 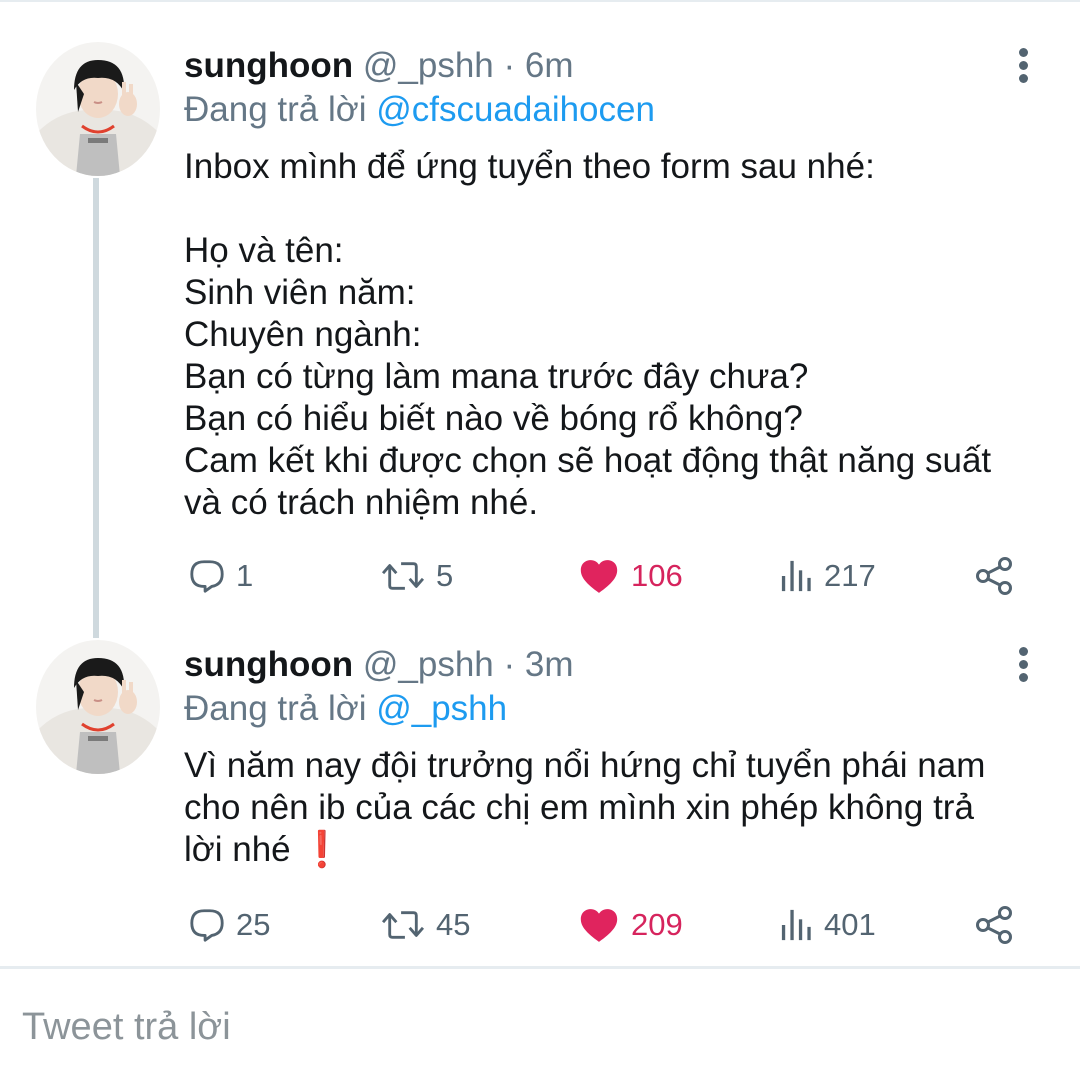 What do you see at coordinates (850, 924) in the screenshot?
I see `views-count: 401` at bounding box center [850, 924].